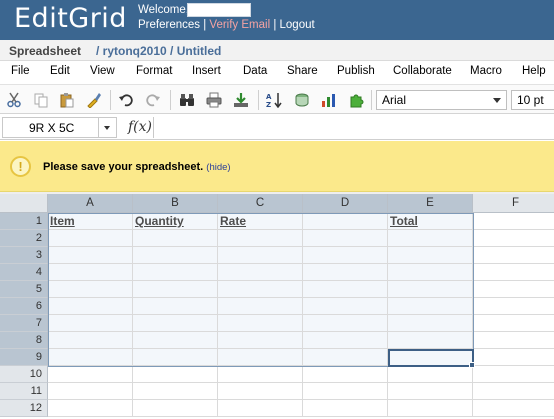 This screenshot has width=554, height=419. I want to click on cell-f9, so click(513, 357).